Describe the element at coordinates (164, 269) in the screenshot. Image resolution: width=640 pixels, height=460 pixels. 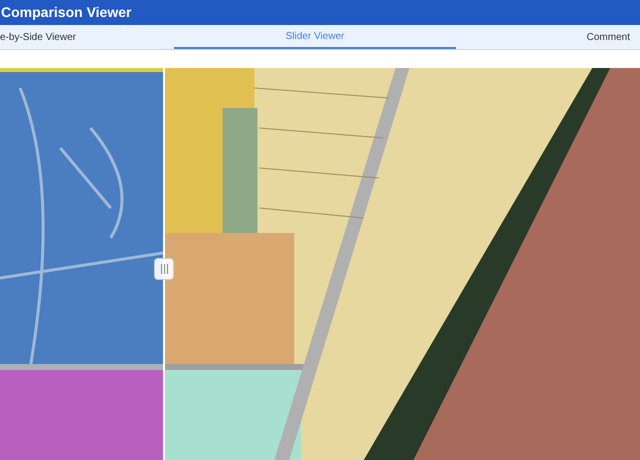
I see `slider-handle` at that location.